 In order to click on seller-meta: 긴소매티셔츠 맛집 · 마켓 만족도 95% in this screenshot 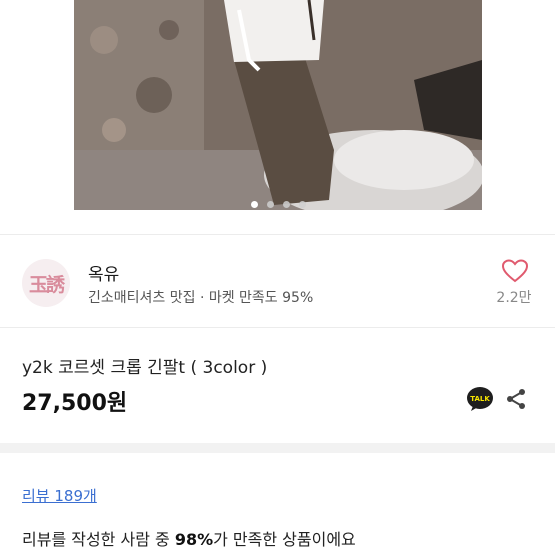, I will do `click(201, 298)`.